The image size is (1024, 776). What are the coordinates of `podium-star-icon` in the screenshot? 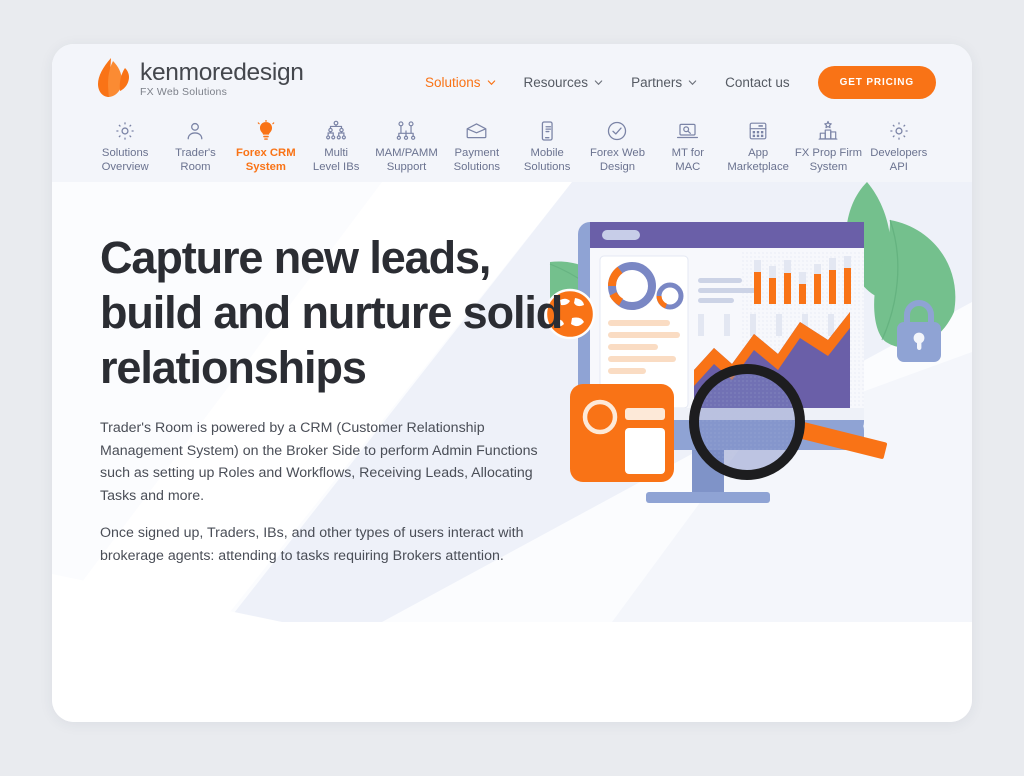 It's located at (828, 131).